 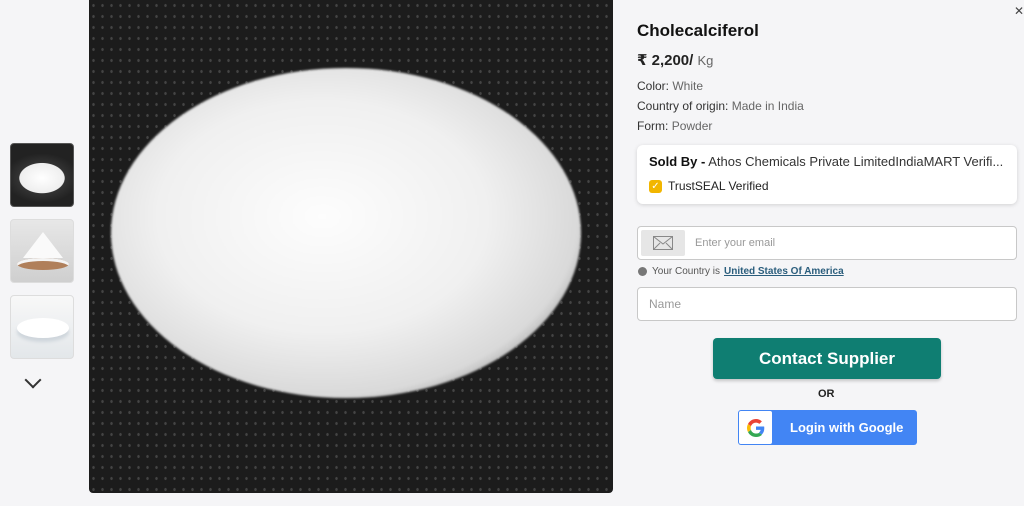 What do you see at coordinates (683, 106) in the screenshot?
I see `spec-label: Country of origin:` at bounding box center [683, 106].